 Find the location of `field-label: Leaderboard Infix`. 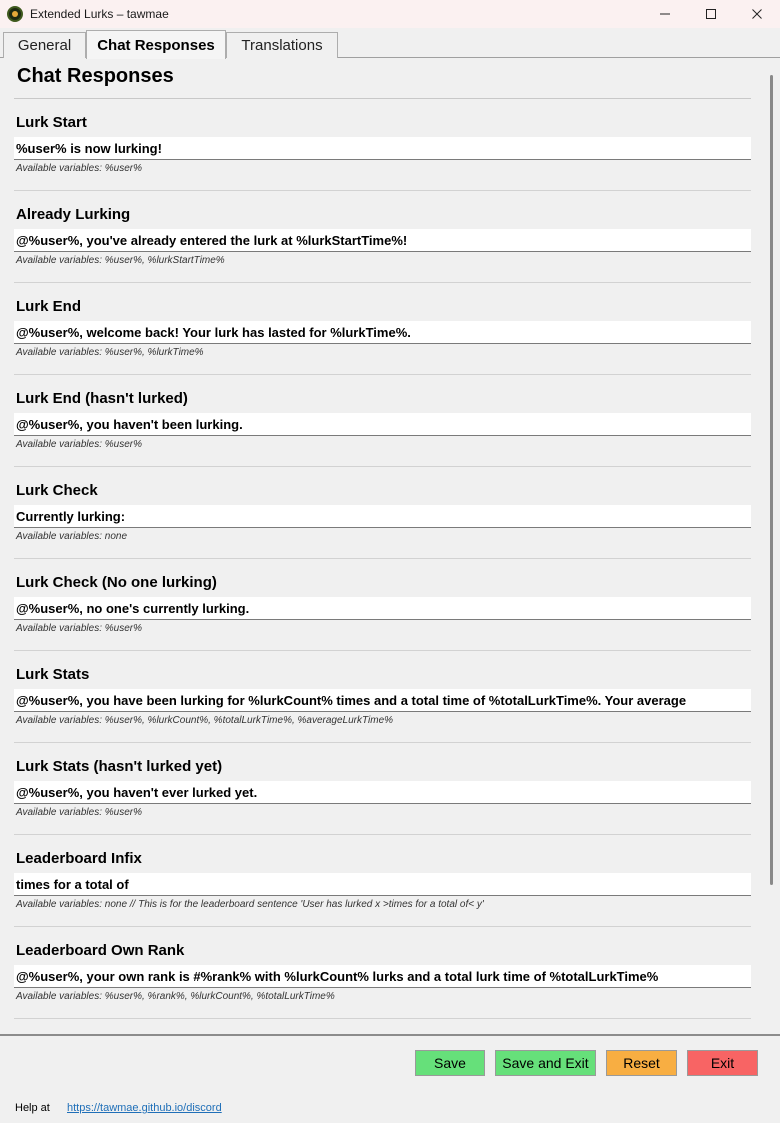

field-label: Leaderboard Infix is located at coordinates (79, 858).